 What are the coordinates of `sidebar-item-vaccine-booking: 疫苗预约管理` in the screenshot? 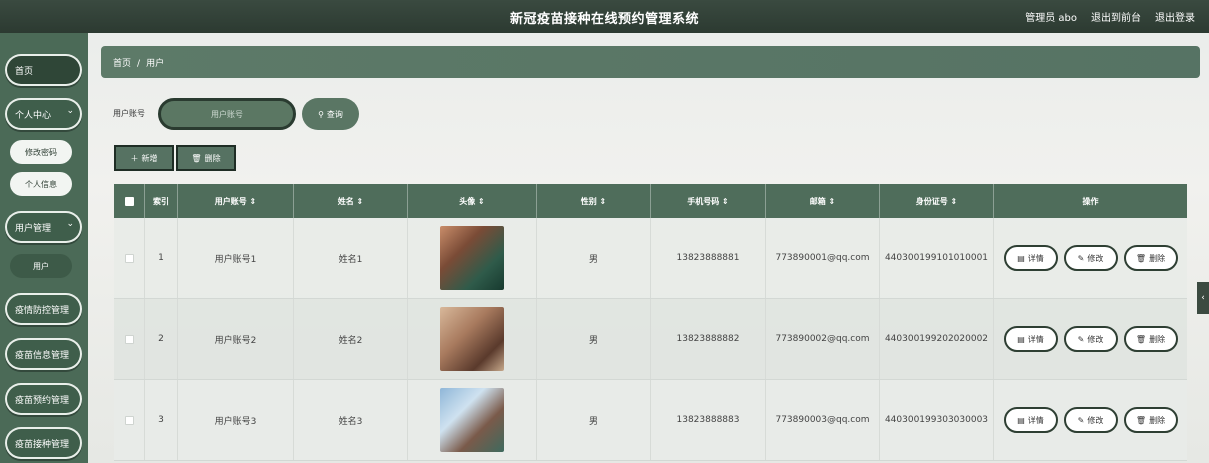 It's located at (43, 399).